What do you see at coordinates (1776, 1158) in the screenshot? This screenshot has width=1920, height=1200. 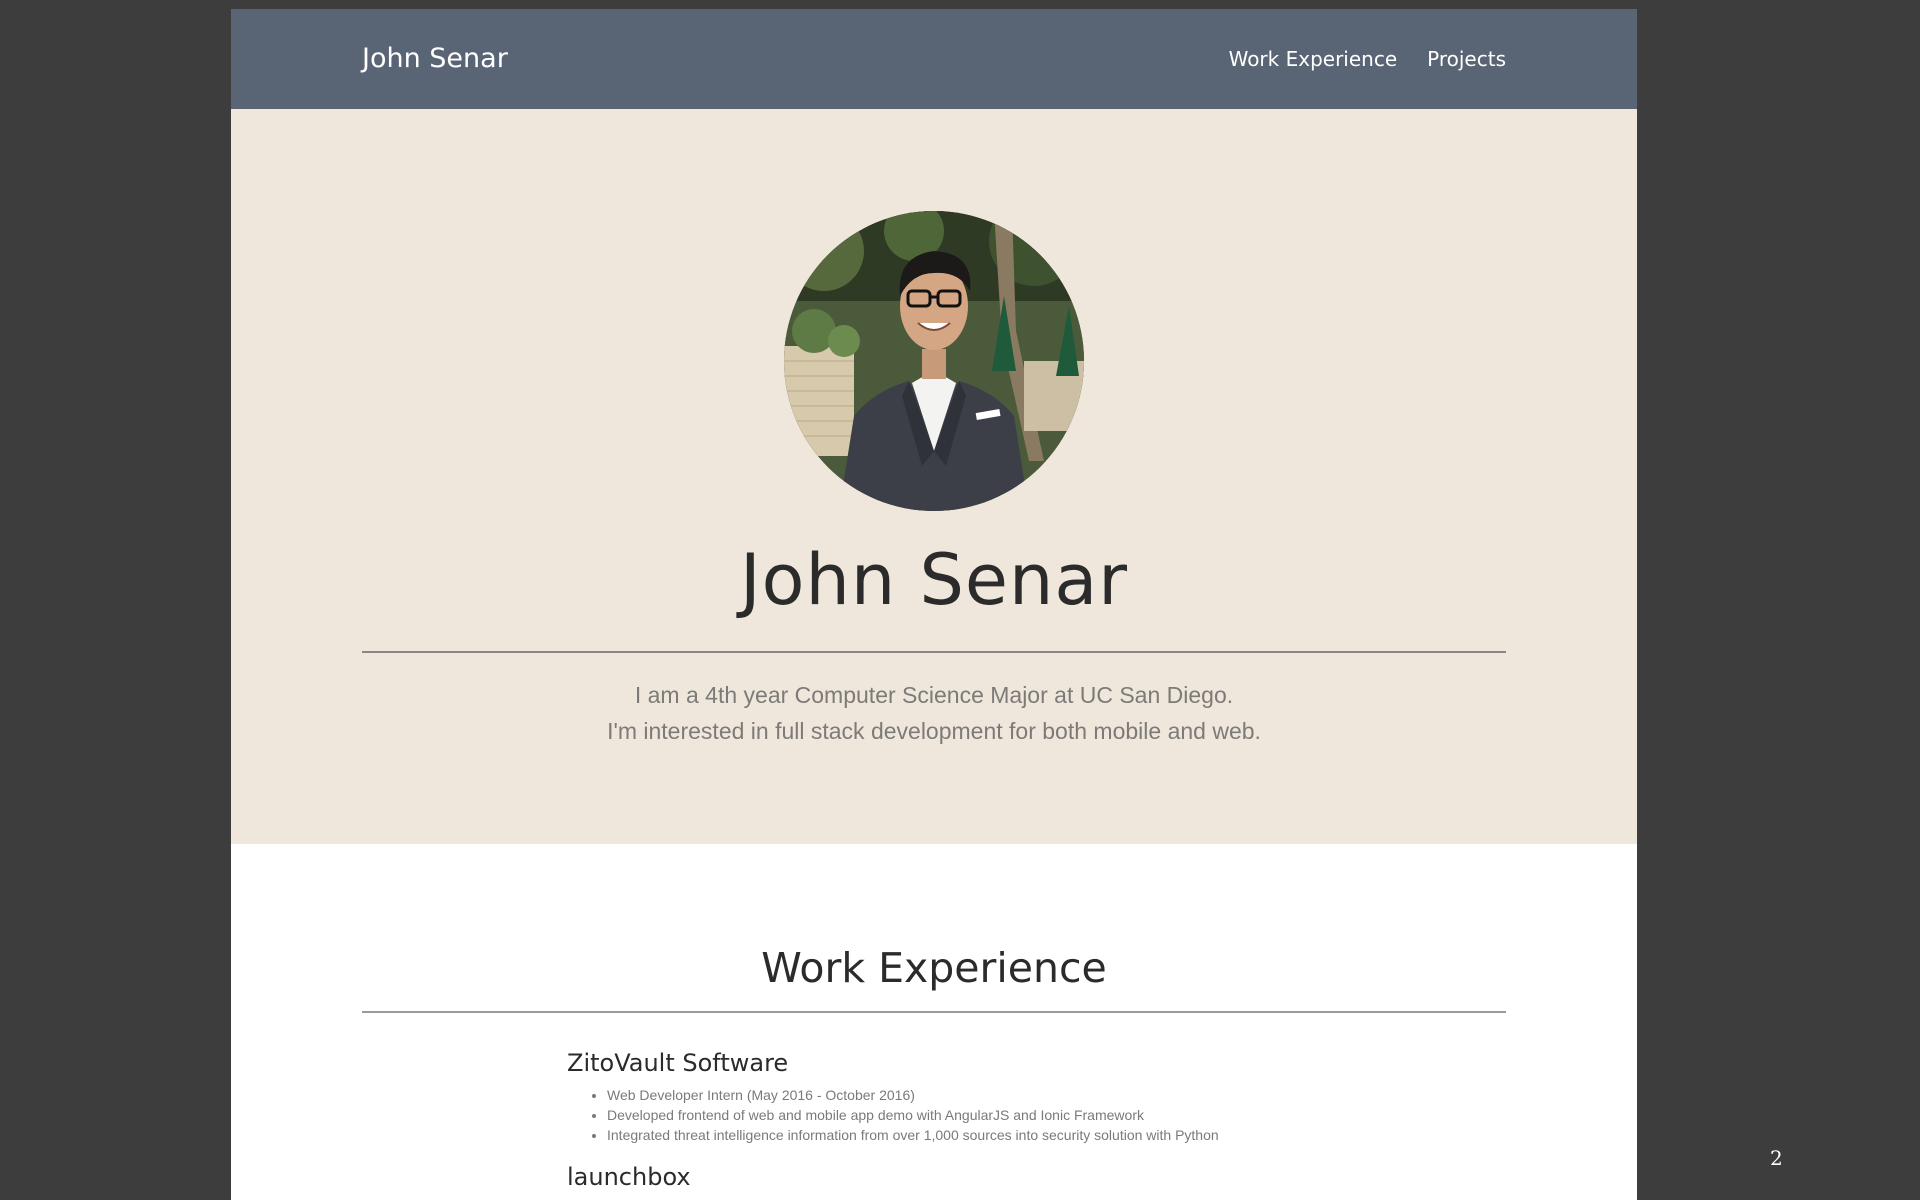 I see `slide-number: 2` at bounding box center [1776, 1158].